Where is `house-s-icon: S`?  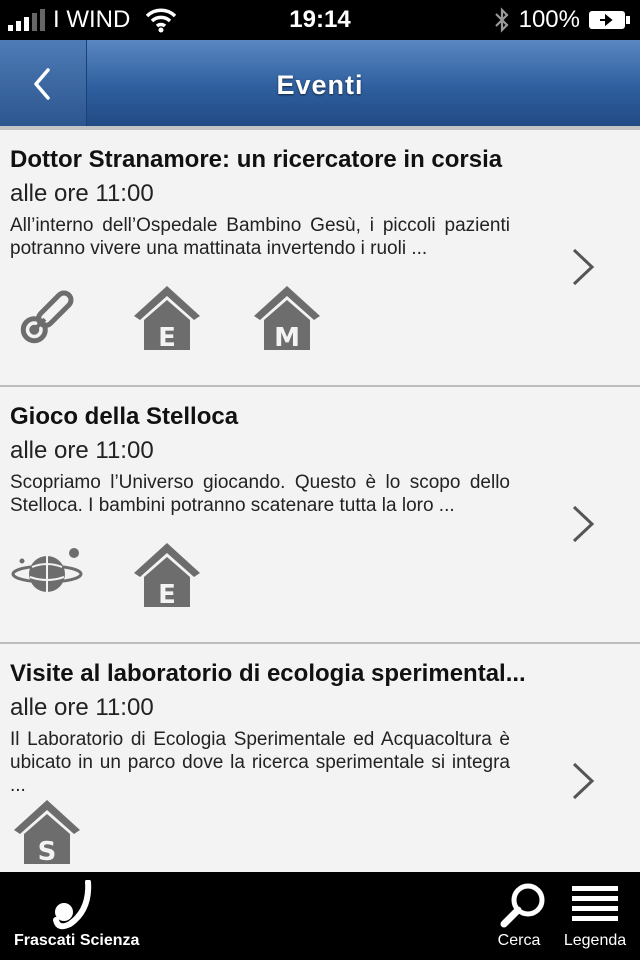 house-s-icon: S is located at coordinates (47, 831).